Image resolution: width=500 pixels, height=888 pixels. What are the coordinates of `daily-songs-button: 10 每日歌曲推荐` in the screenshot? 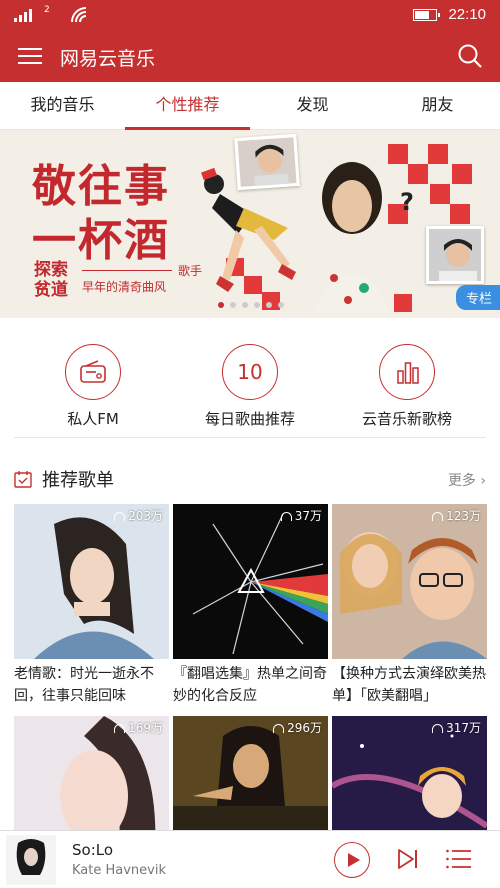 It's located at (250, 386).